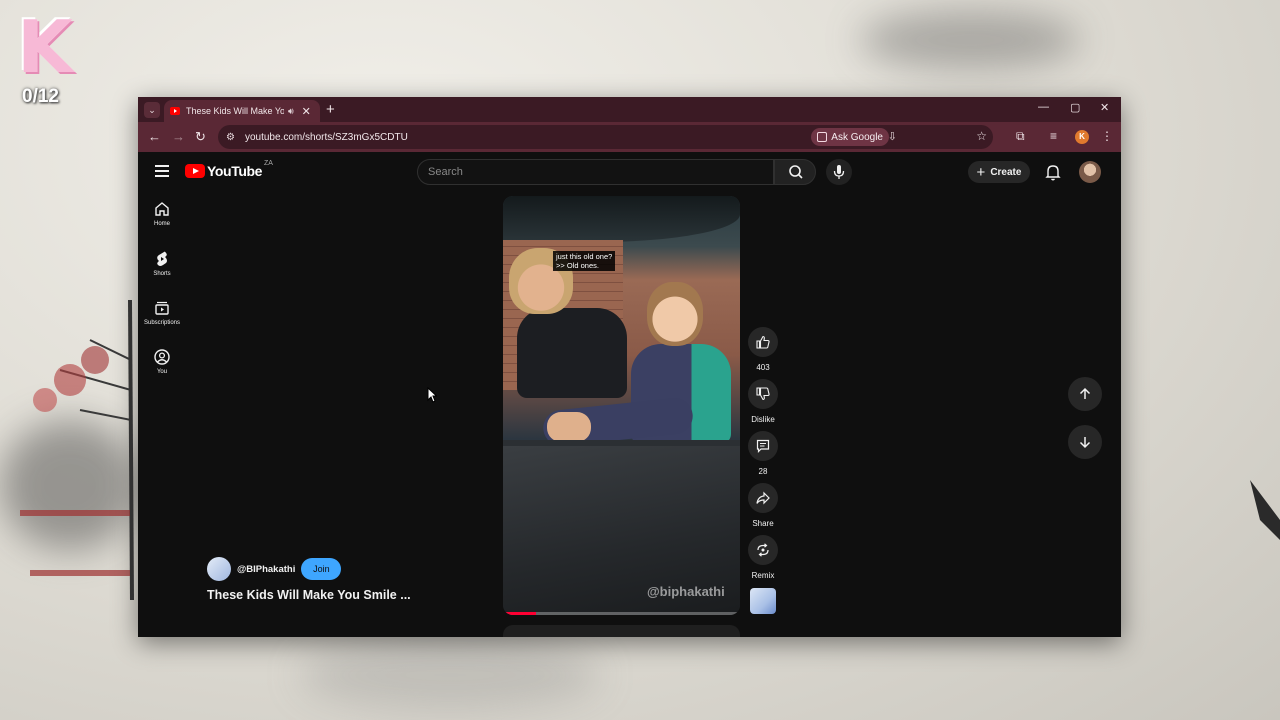 This screenshot has width=1280, height=720. I want to click on remix-button: Remix, so click(763, 557).